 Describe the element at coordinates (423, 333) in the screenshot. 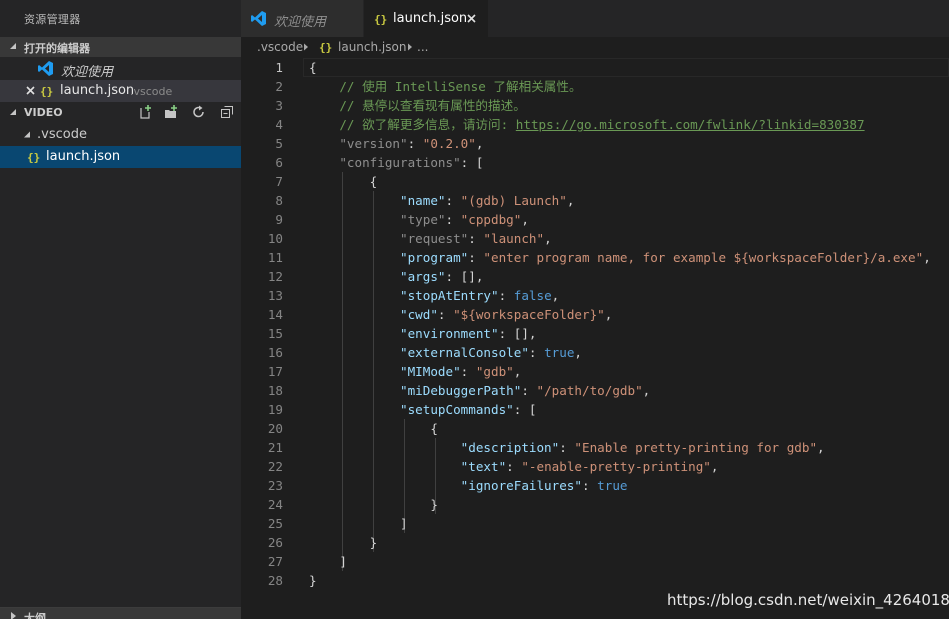

I see `code-text: "environment": [],` at that location.